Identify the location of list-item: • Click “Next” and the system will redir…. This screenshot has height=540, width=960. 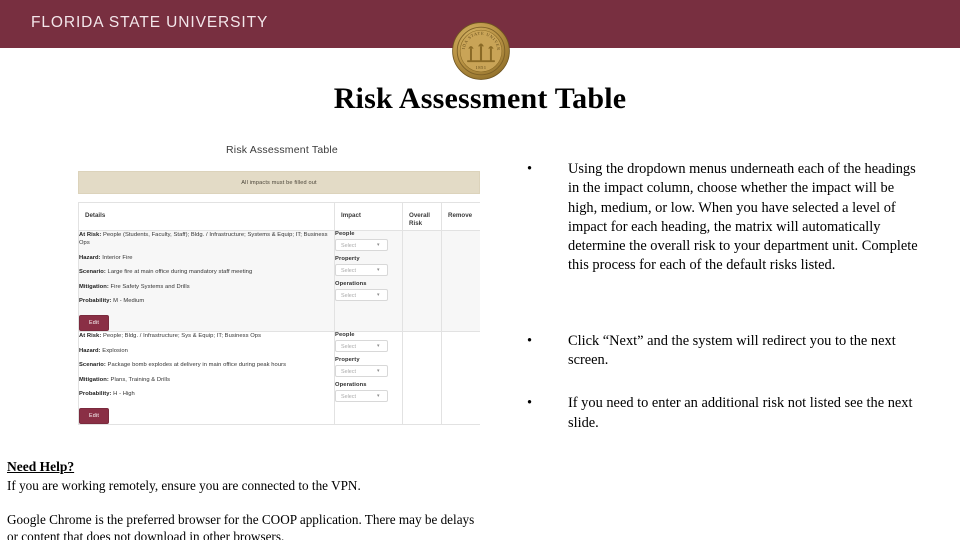
(720, 351).